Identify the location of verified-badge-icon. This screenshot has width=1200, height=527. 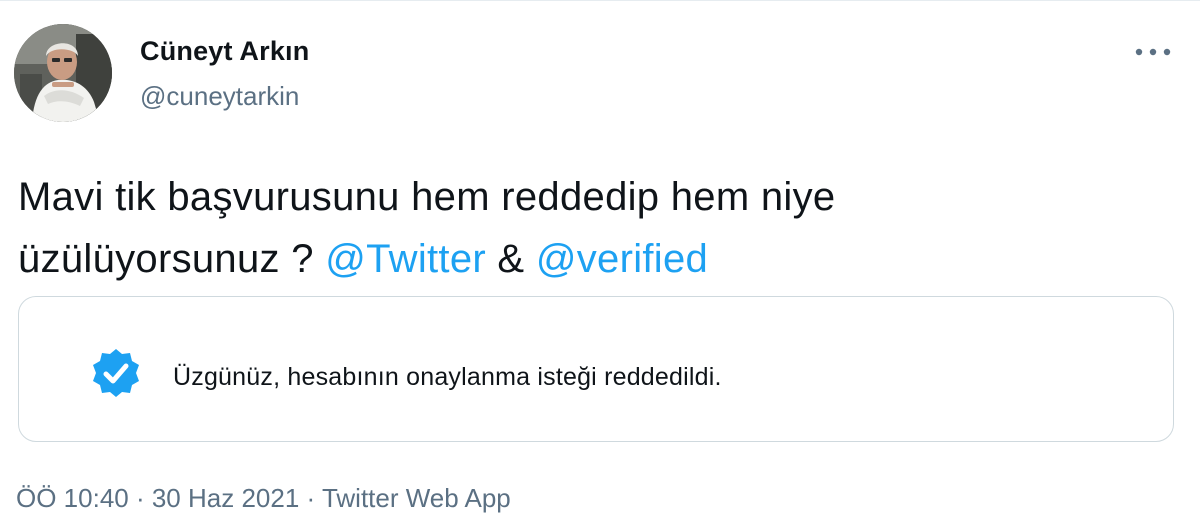
(116, 373).